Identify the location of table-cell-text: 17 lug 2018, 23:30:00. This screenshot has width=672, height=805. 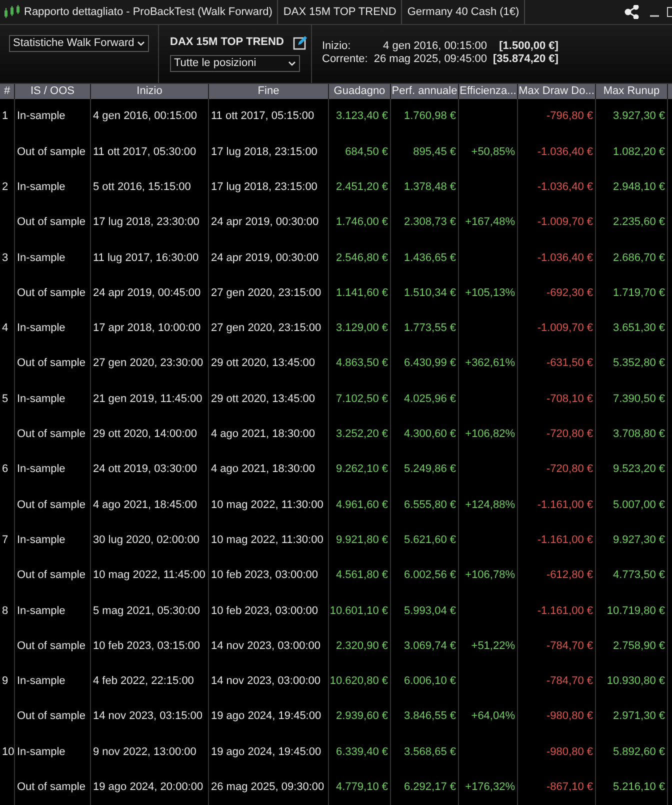
(146, 222).